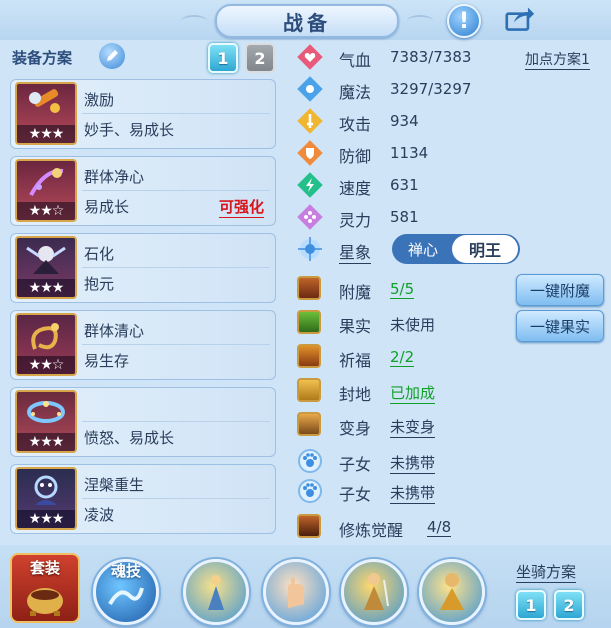 The width and height of the screenshot is (611, 628). Describe the element at coordinates (423, 249) in the screenshot. I see `star-sign-option-chanxin: 禅心` at that location.